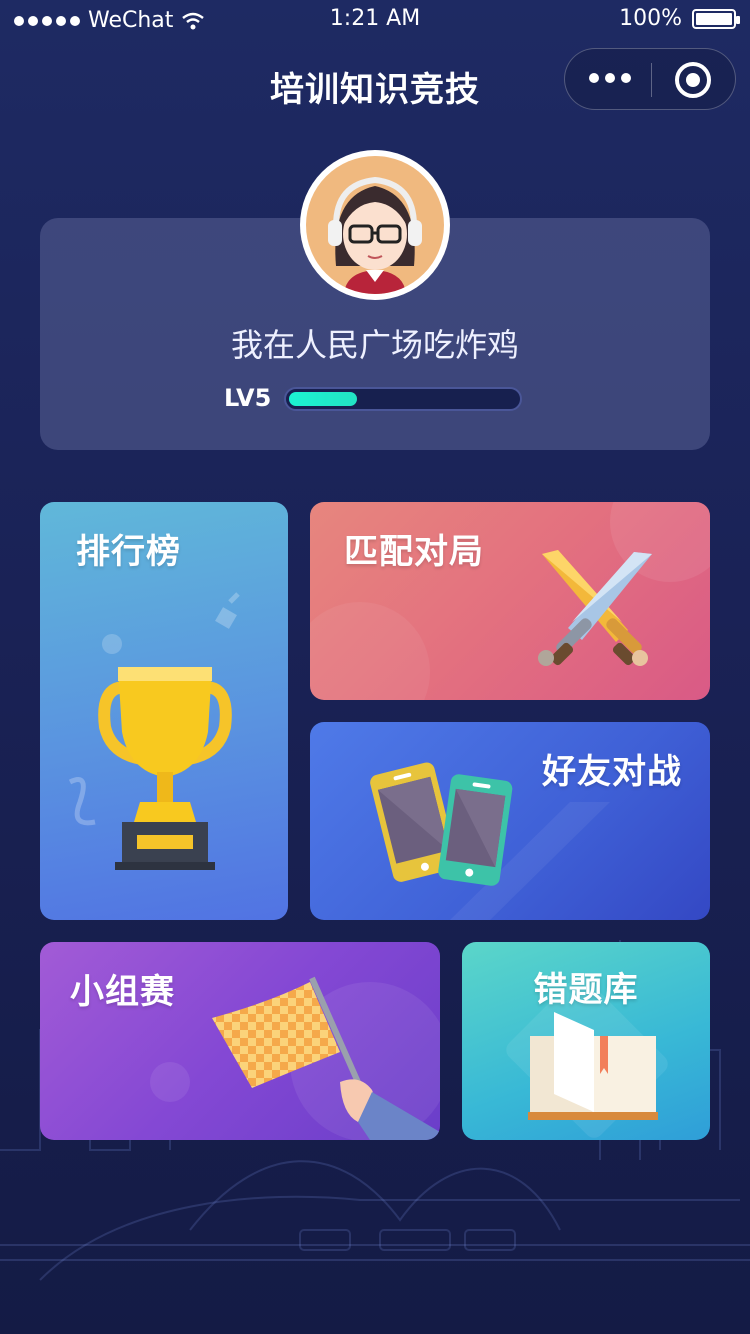 This screenshot has height=1334, width=750. What do you see at coordinates (490, 841) in the screenshot?
I see `phones-icon` at bounding box center [490, 841].